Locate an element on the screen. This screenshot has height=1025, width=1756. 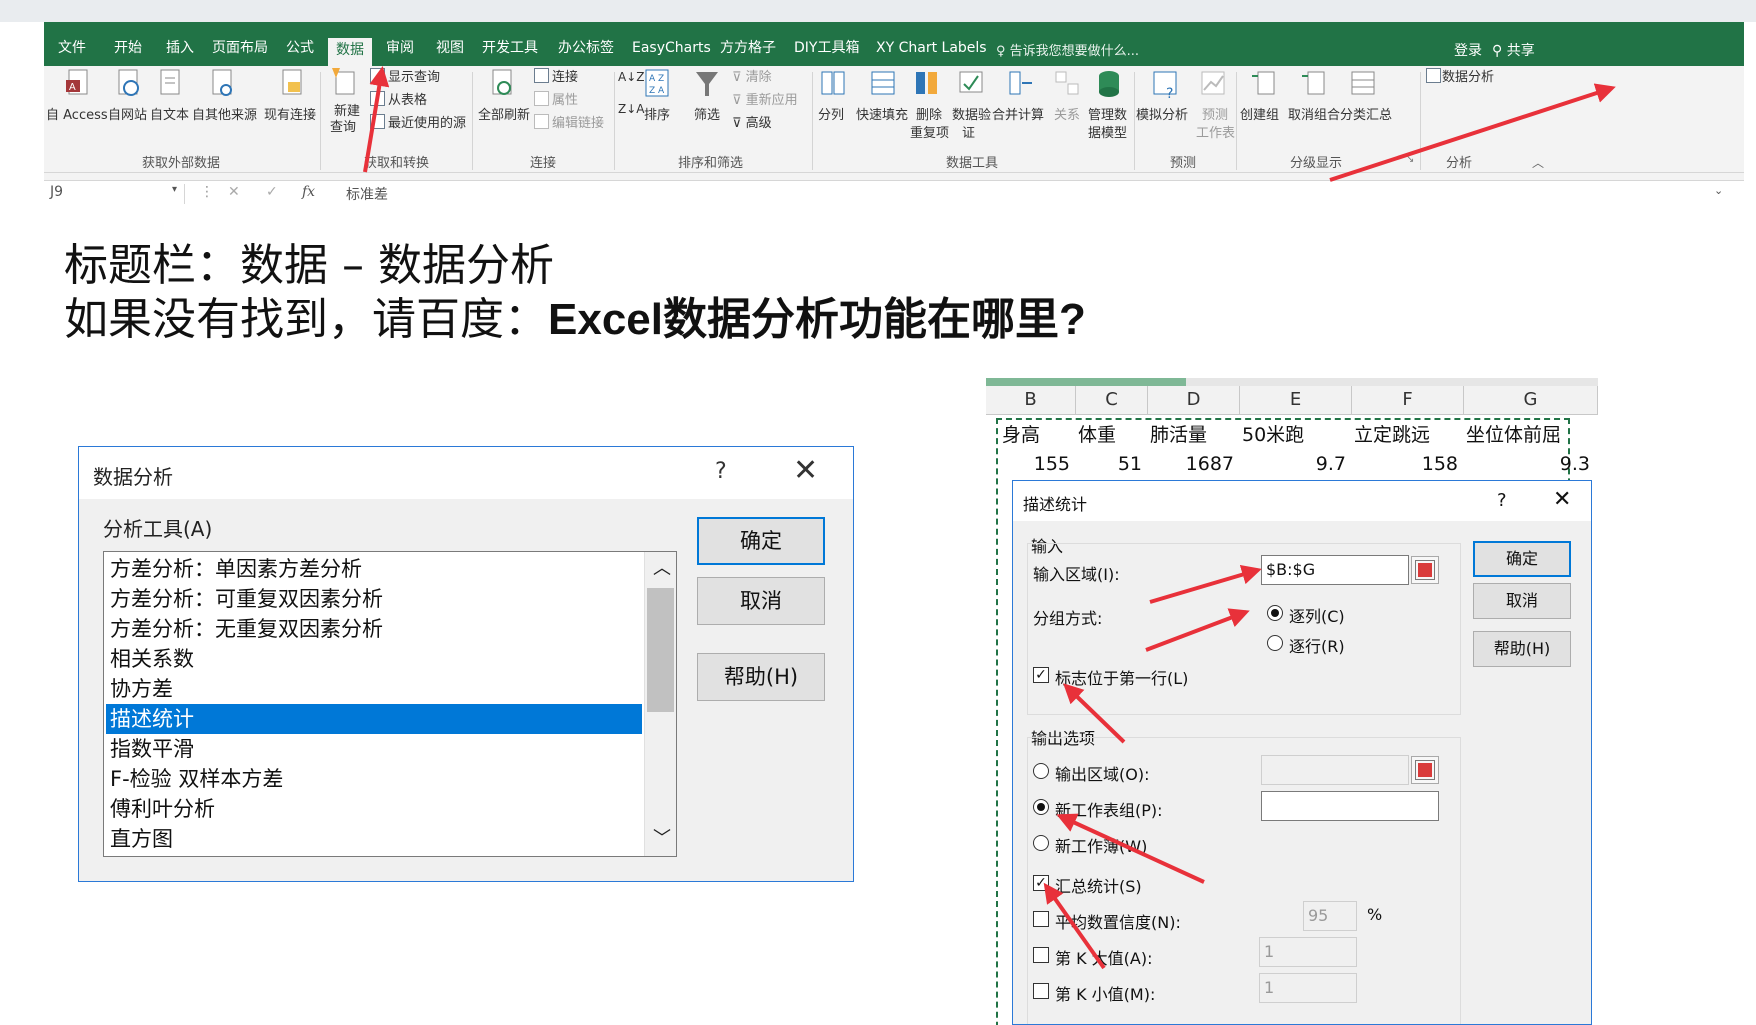
list-item: 方差分析：可重复双因素分析 is located at coordinates (374, 599).